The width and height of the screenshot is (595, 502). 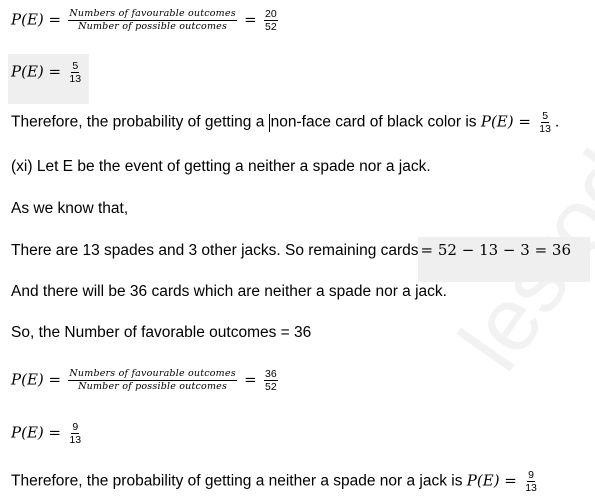 I want to click on text-cursor, so click(x=269, y=122).